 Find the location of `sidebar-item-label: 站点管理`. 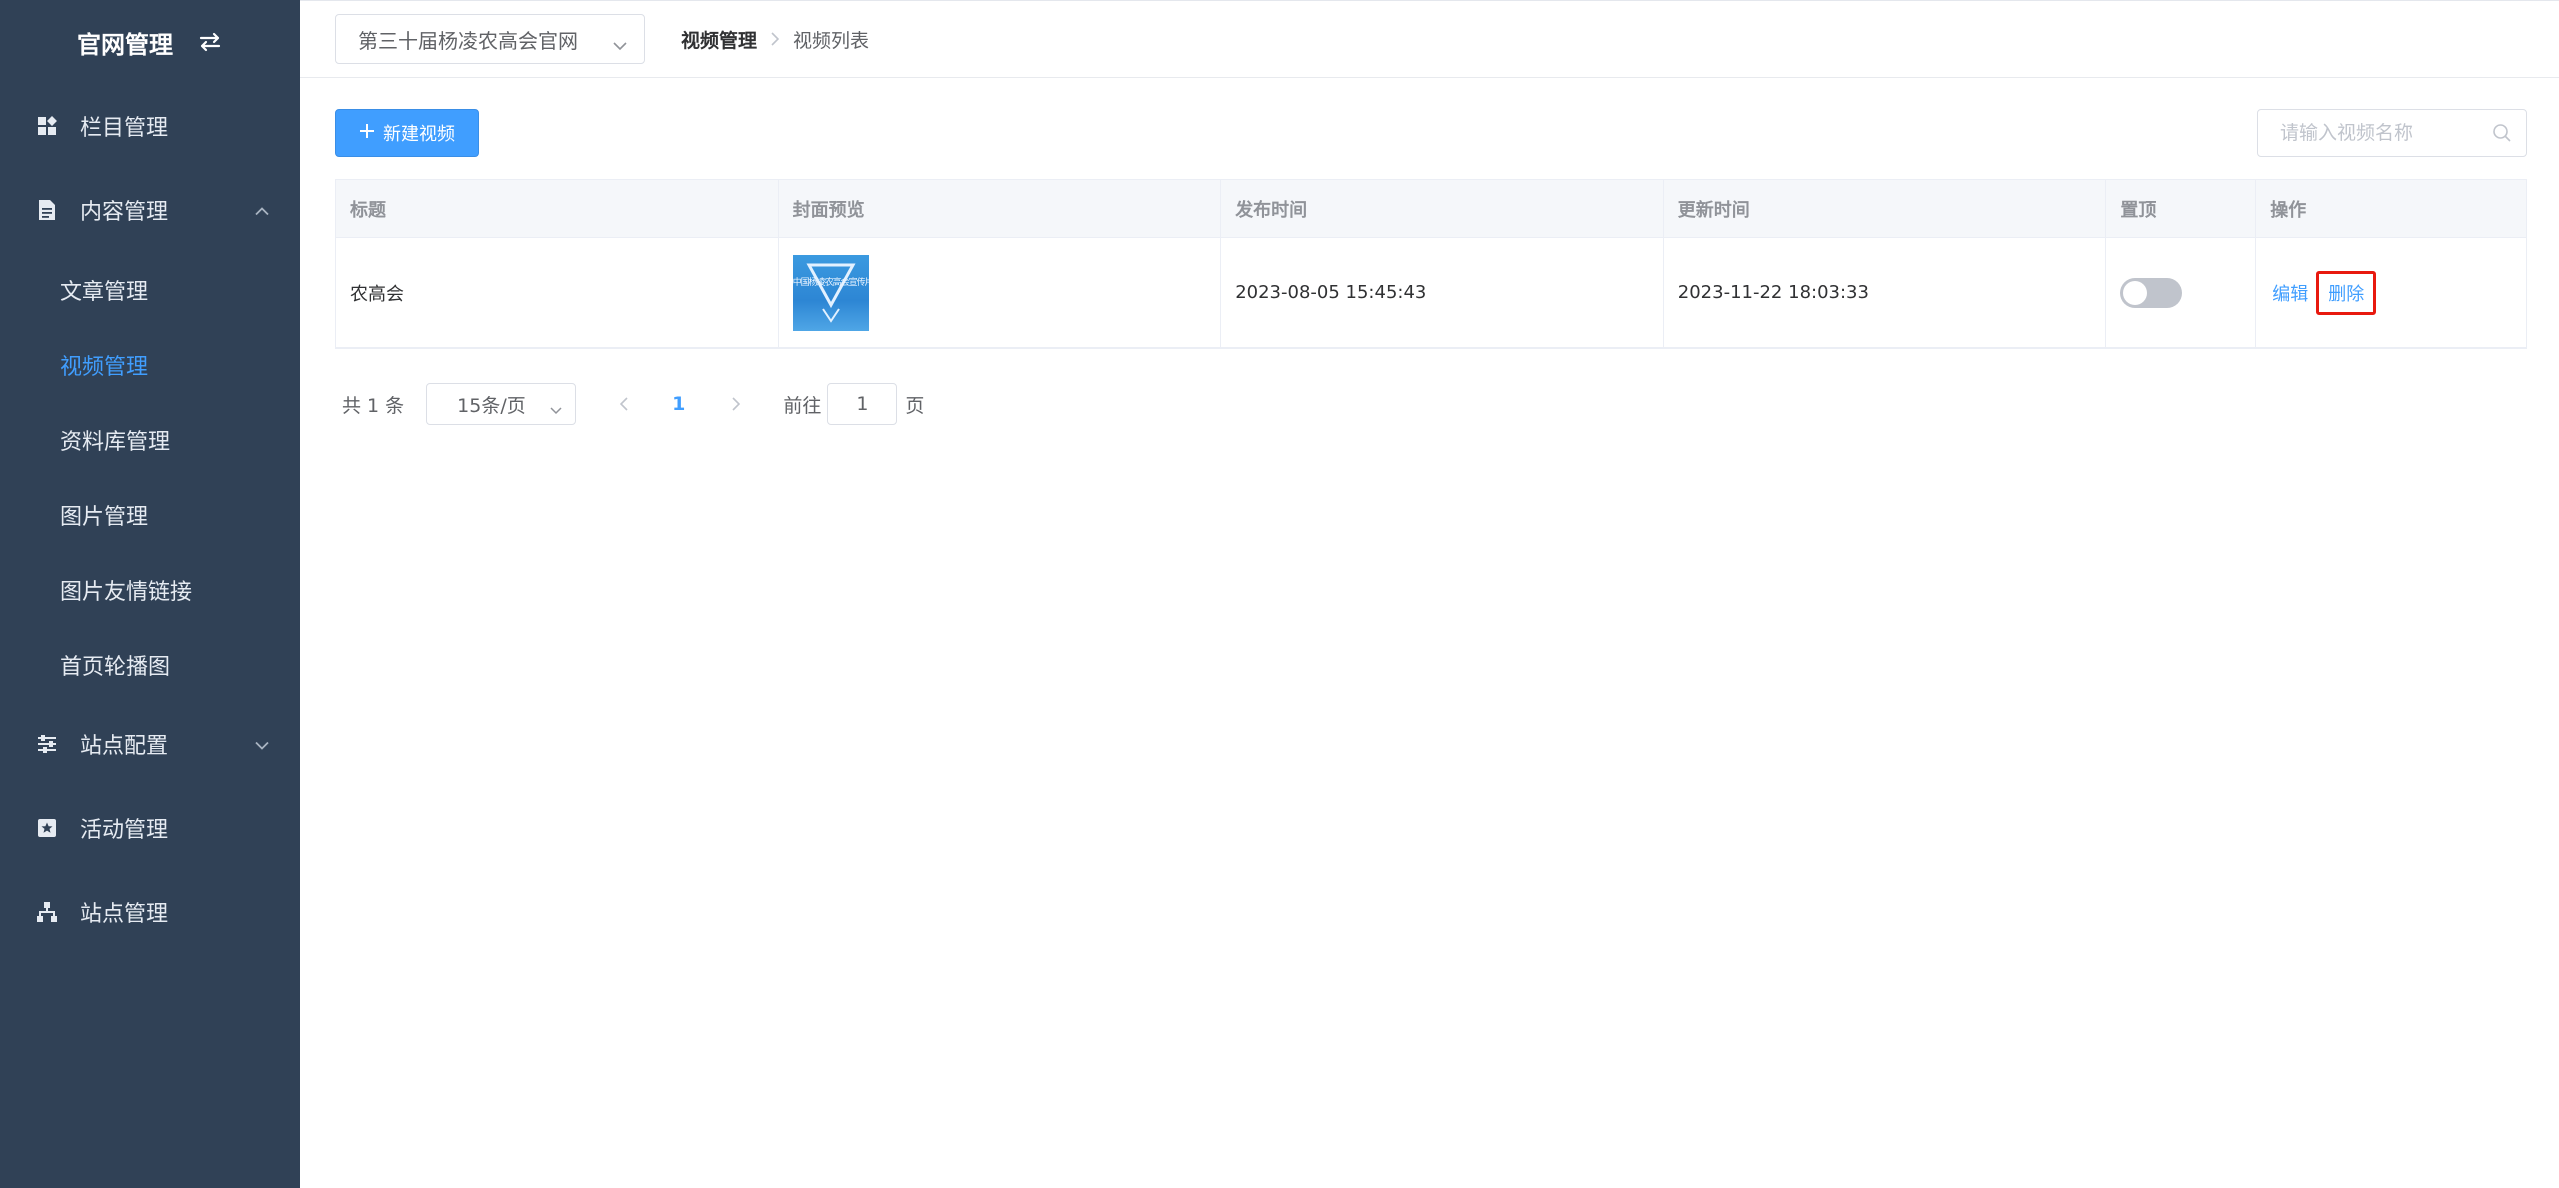

sidebar-item-label: 站点管理 is located at coordinates (124, 914).